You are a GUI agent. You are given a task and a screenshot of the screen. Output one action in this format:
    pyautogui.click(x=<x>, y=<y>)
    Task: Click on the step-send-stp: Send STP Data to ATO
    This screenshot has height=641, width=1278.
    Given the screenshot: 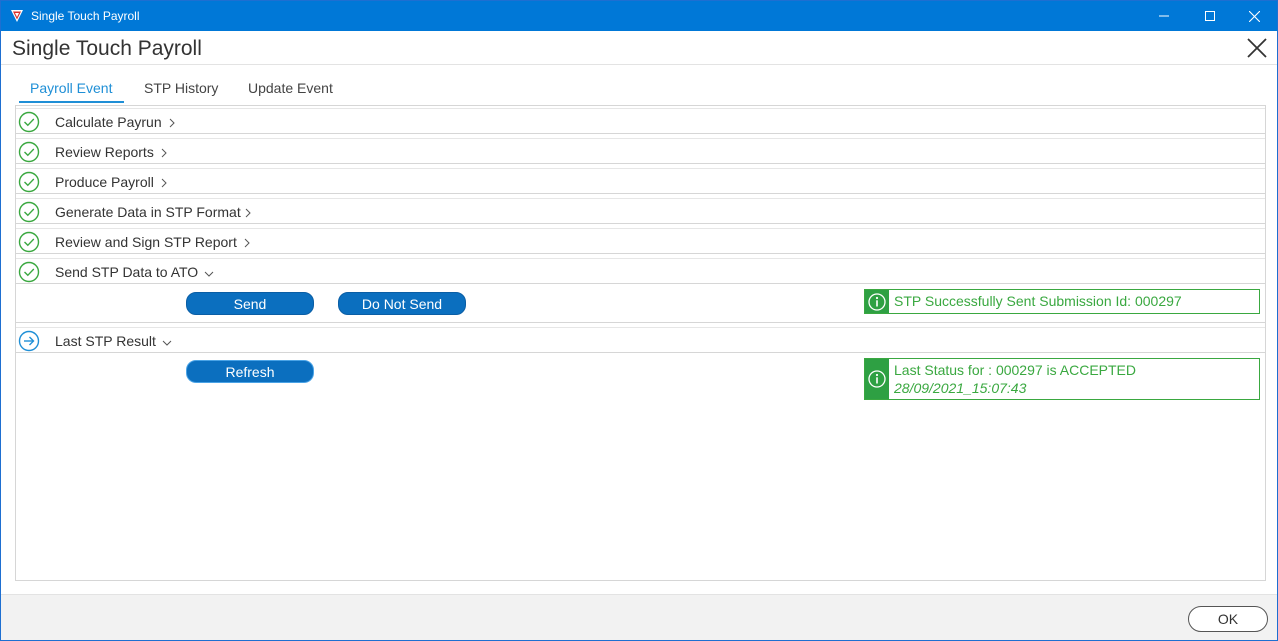 What is the action you would take?
    pyautogui.click(x=640, y=271)
    